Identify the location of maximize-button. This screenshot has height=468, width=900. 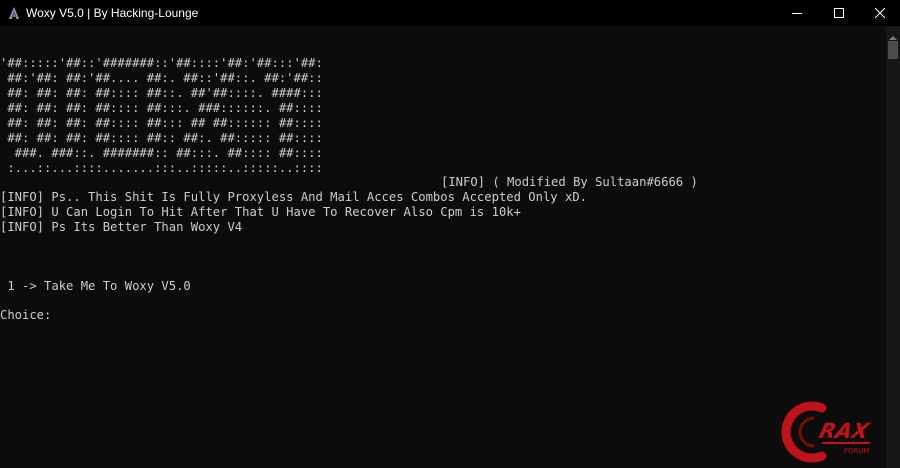
(839, 13).